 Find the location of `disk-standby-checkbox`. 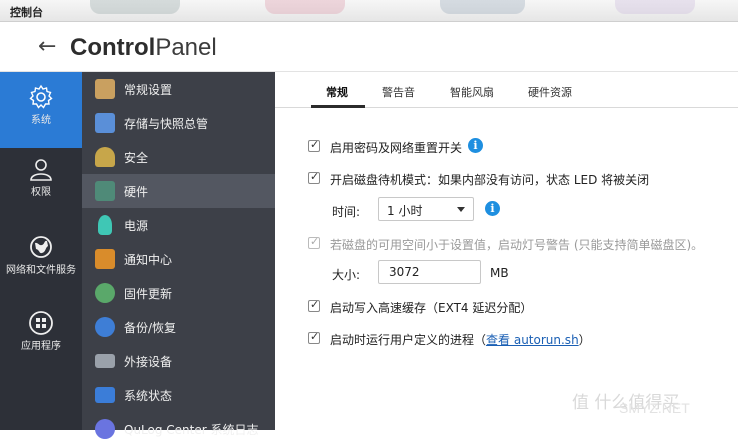

disk-standby-checkbox is located at coordinates (314, 177).